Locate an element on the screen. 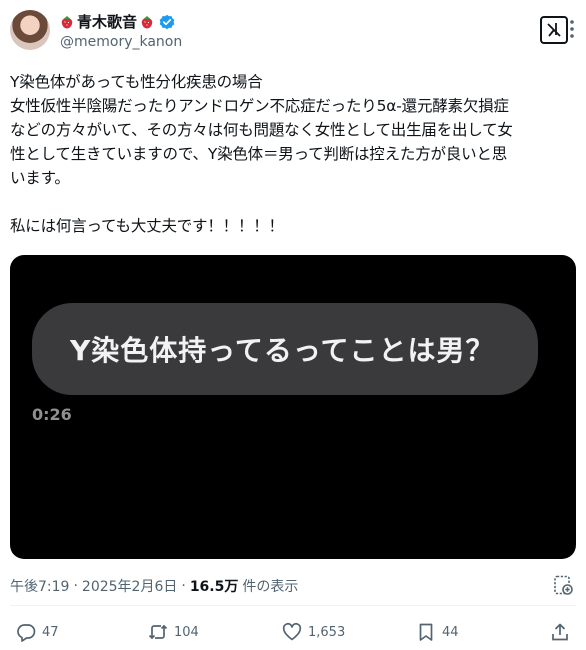 The height and width of the screenshot is (650, 586). post-line: 私には何言っても大丈夫です！！！！！ is located at coordinates (147, 226).